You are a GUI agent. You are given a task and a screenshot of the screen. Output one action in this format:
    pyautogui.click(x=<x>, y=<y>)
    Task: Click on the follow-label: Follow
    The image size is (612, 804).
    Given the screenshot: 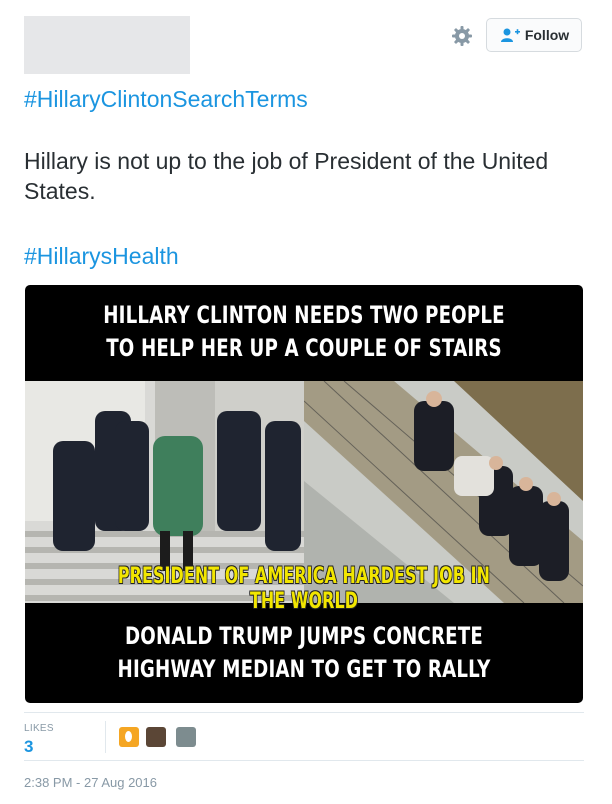 What is the action you would take?
    pyautogui.click(x=547, y=35)
    